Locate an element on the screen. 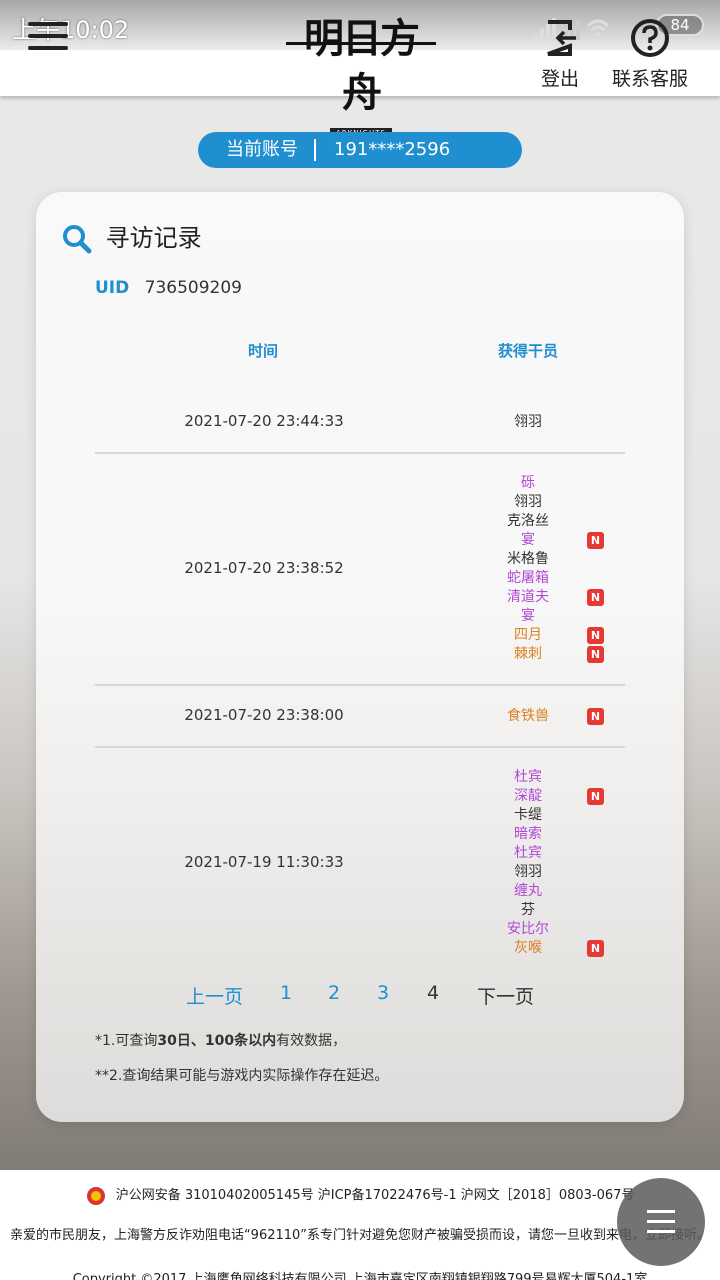  operator-name: 宴N is located at coordinates (536, 540).